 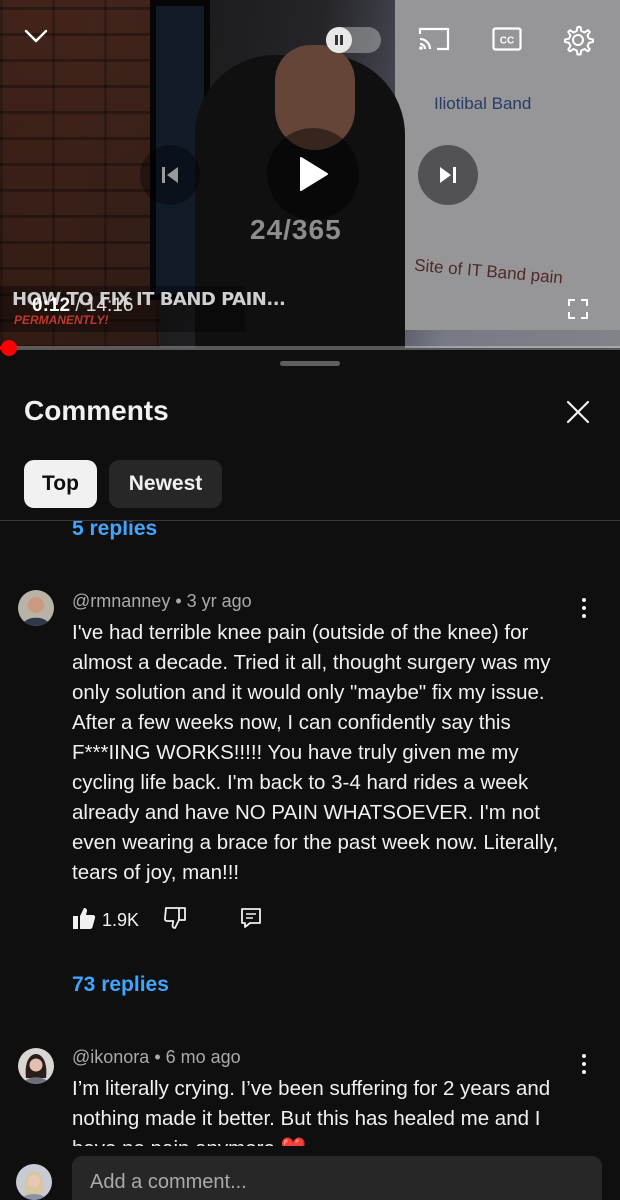 I want to click on thumbs-down-icon, so click(x=175, y=920).